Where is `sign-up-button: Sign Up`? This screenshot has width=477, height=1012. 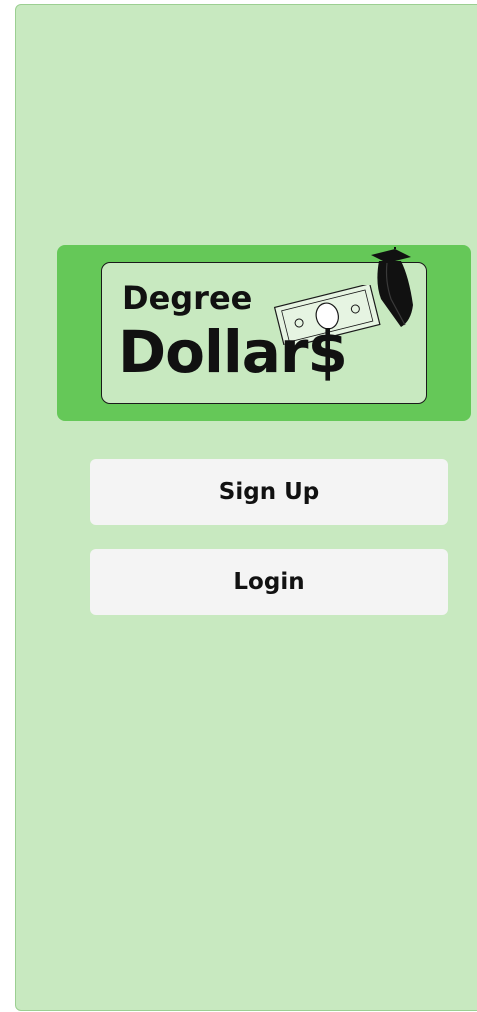
sign-up-button: Sign Up is located at coordinates (269, 492).